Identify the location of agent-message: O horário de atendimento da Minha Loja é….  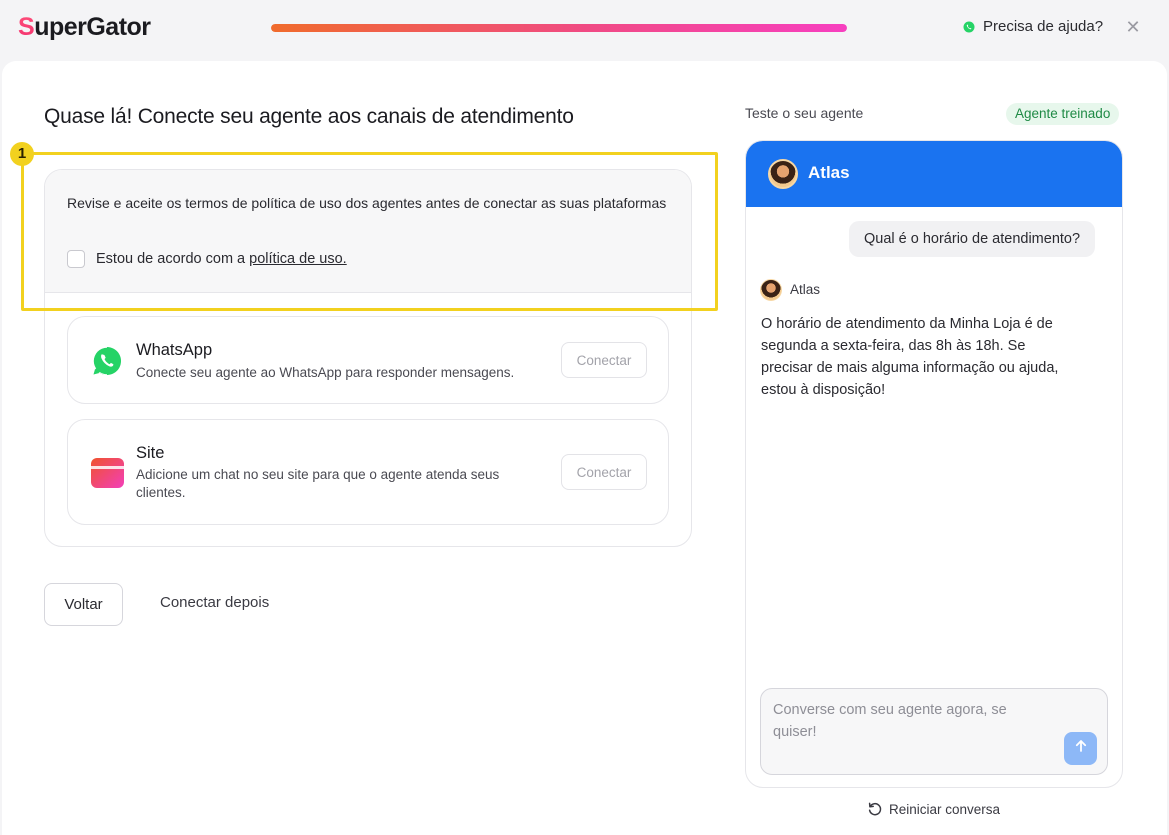
(910, 357).